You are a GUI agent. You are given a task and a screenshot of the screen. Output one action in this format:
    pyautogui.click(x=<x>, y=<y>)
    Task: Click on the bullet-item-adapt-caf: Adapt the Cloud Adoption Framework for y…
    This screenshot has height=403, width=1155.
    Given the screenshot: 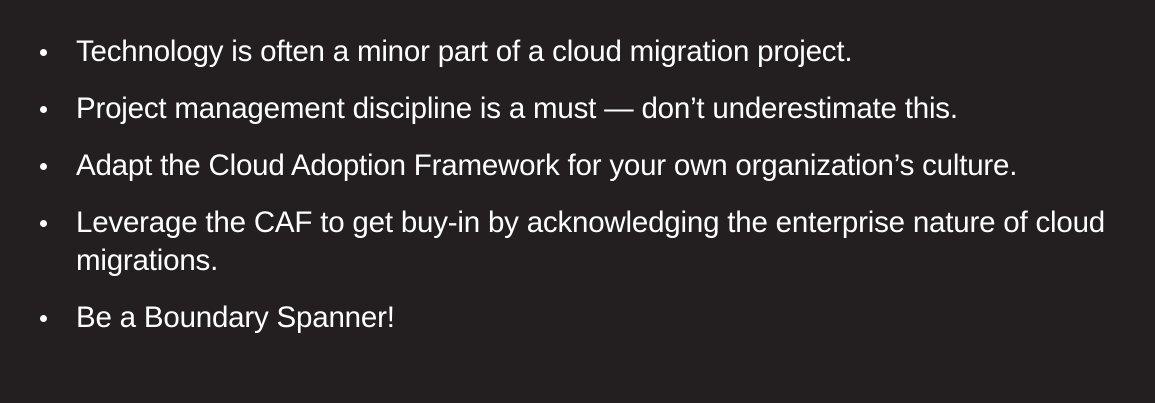 What is the action you would take?
    pyautogui.click(x=577, y=166)
    